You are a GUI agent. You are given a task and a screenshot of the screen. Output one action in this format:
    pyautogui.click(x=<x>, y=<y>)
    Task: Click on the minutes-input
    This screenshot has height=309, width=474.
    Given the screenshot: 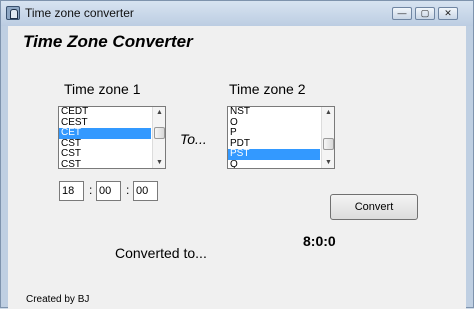 What is the action you would take?
    pyautogui.click(x=108, y=191)
    